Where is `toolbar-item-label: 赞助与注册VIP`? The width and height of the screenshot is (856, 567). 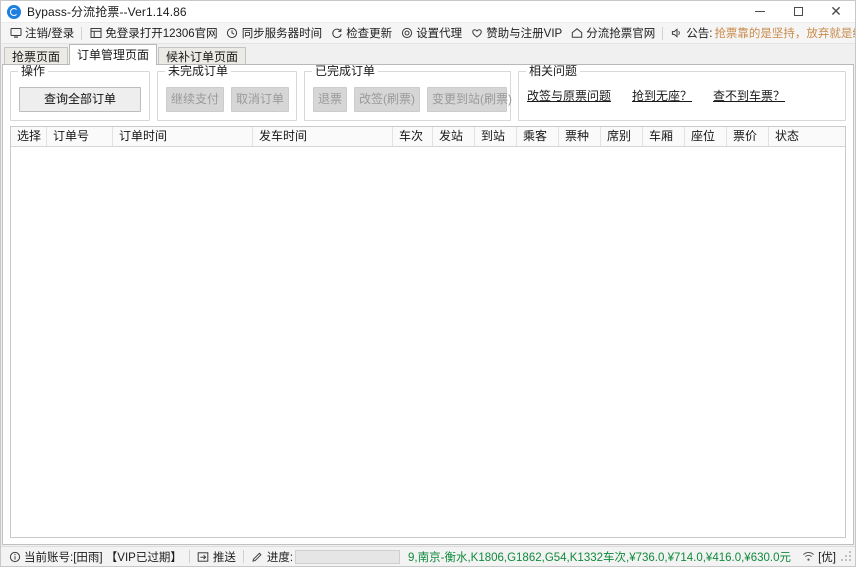 toolbar-item-label: 赞助与注册VIP is located at coordinates (524, 34).